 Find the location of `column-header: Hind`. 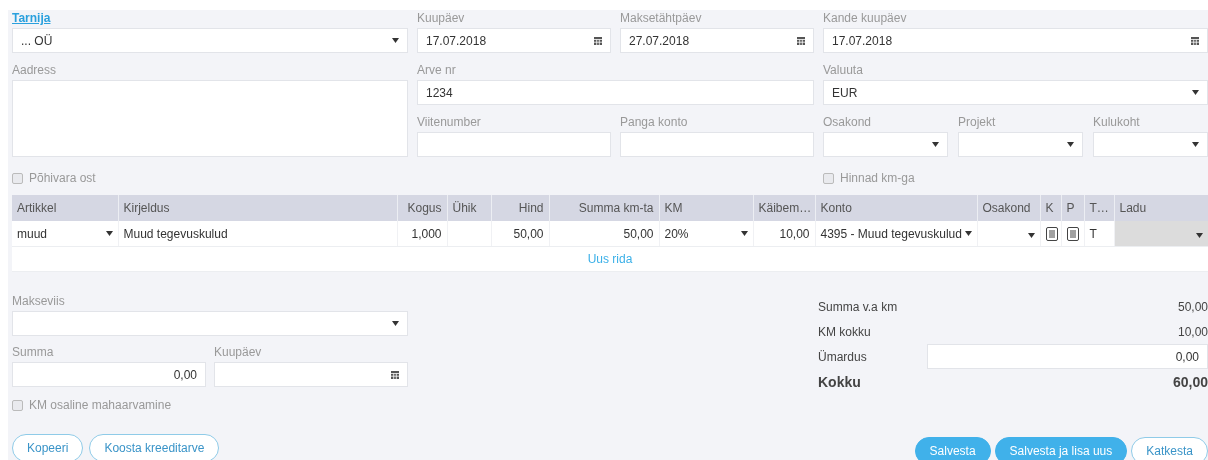

column-header: Hind is located at coordinates (520, 208).